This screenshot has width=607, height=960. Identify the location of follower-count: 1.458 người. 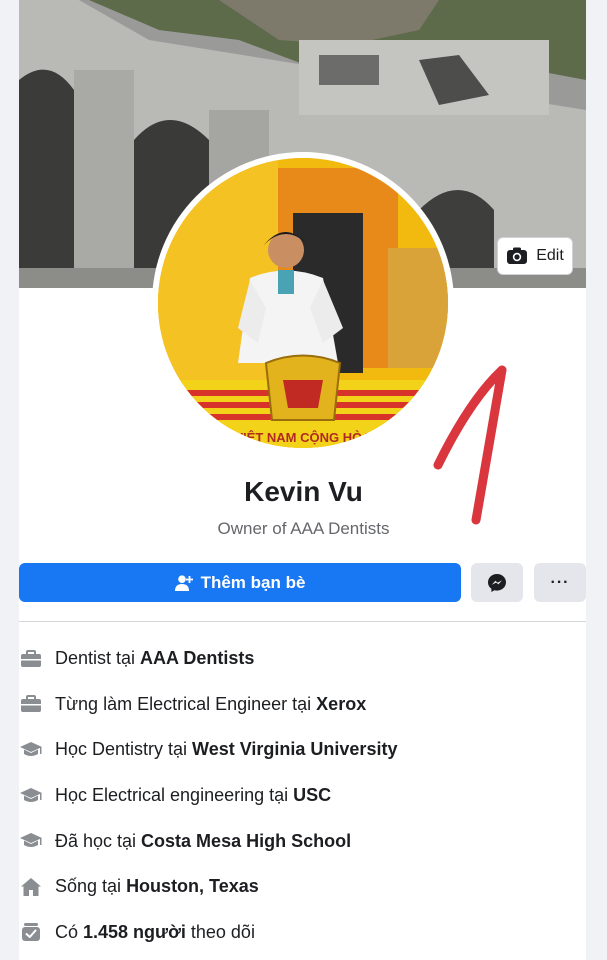
(134, 932).